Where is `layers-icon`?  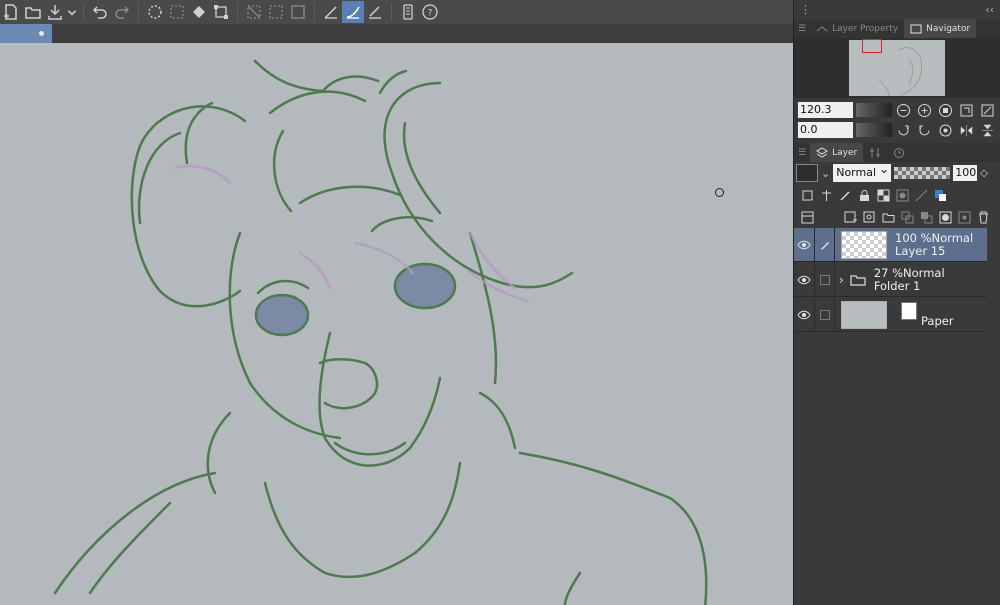
layers-icon is located at coordinates (822, 152).